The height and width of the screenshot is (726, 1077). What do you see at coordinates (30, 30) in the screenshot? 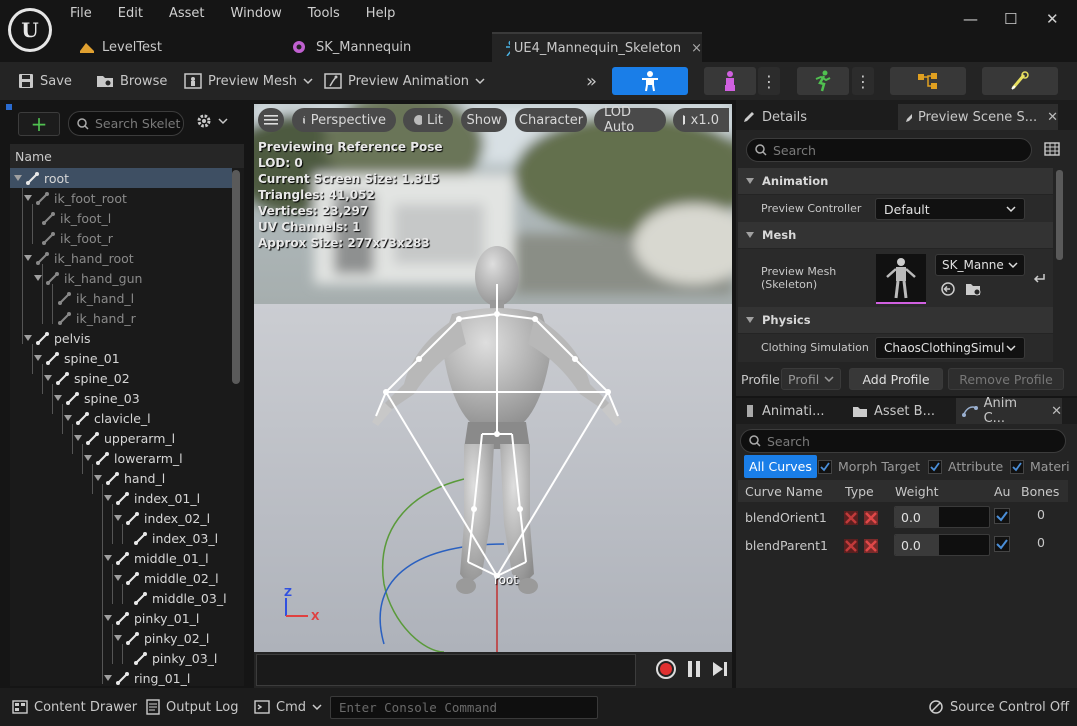
I see `unreal-logo: U` at bounding box center [30, 30].